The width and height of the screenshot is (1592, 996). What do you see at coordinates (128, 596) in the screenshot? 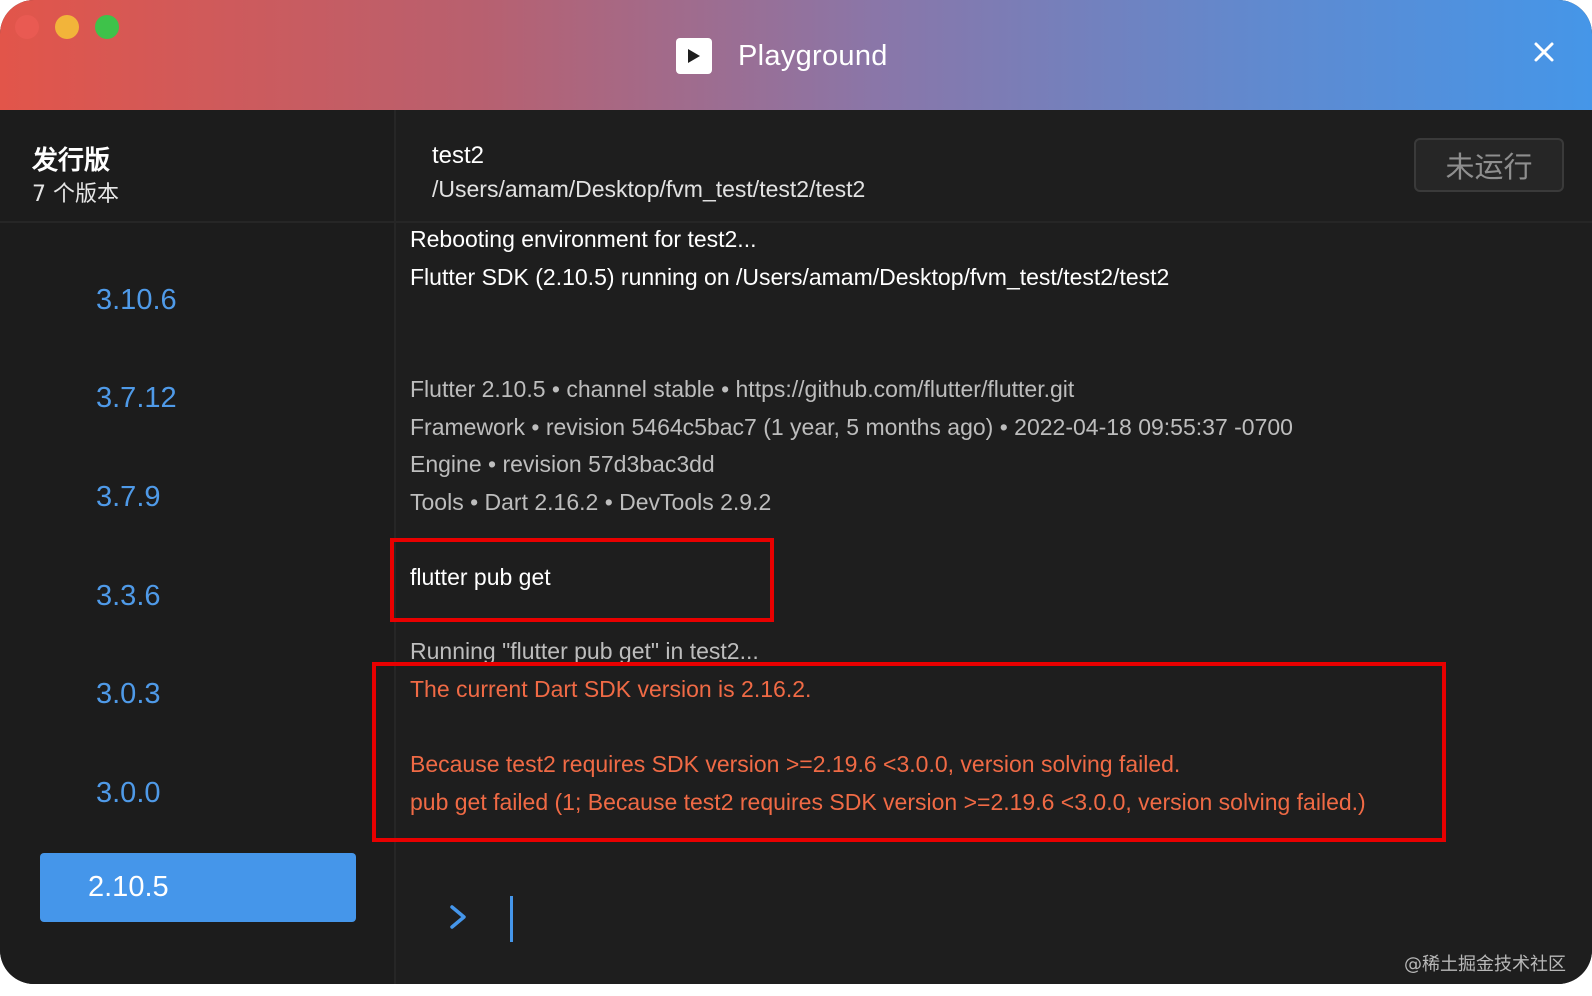
I see `version-item: 3.3.6` at bounding box center [128, 596].